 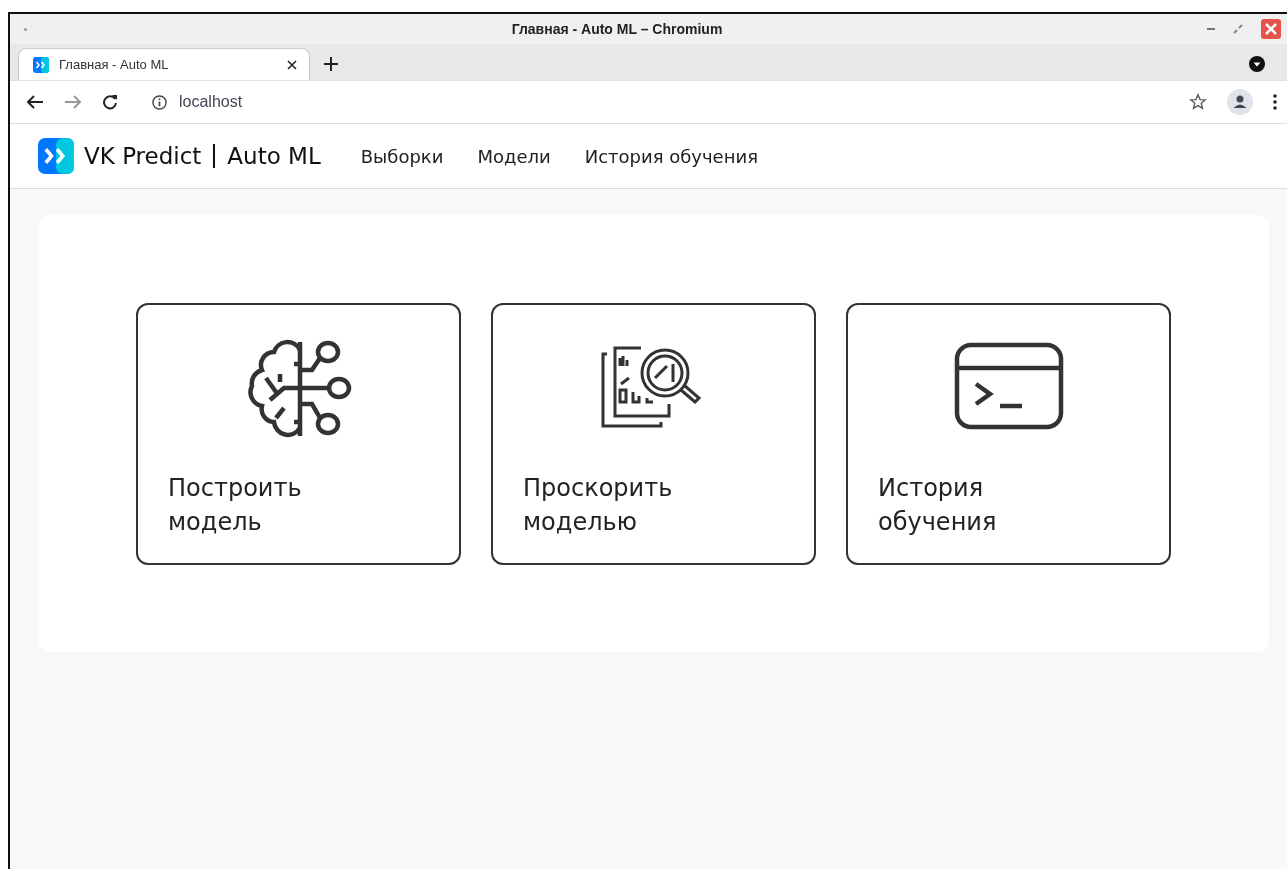 I want to click on window-title: Главная - Auto ML – Chromium, so click(x=617, y=29).